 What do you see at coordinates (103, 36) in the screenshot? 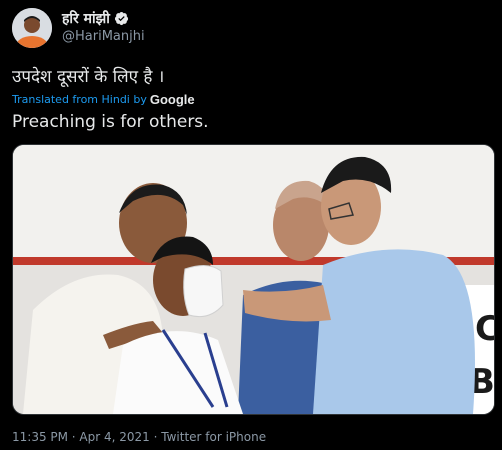
I see `handle: @HariManjhi` at bounding box center [103, 36].